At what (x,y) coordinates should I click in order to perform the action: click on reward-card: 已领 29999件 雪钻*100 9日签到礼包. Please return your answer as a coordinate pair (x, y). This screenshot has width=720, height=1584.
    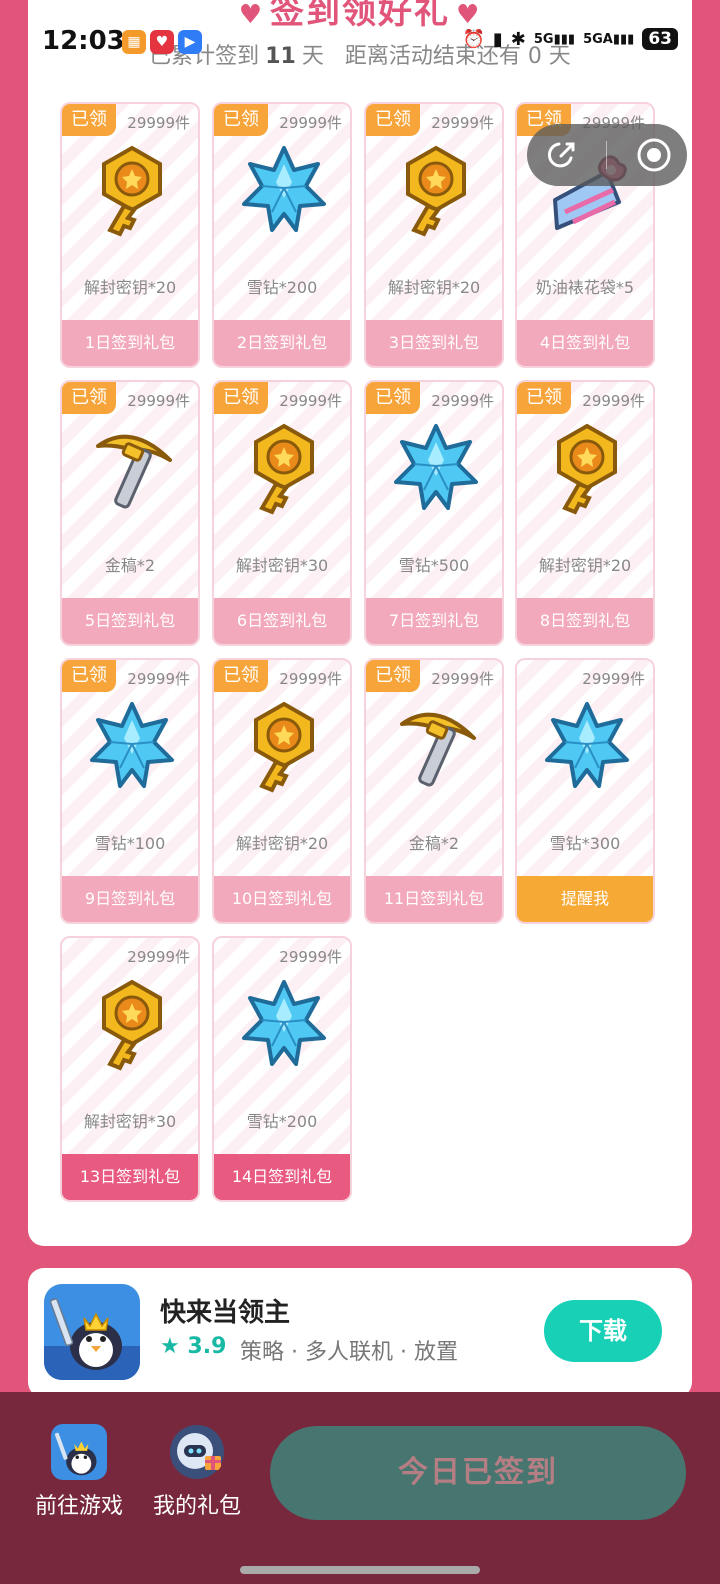
    Looking at the image, I should click on (130, 791).